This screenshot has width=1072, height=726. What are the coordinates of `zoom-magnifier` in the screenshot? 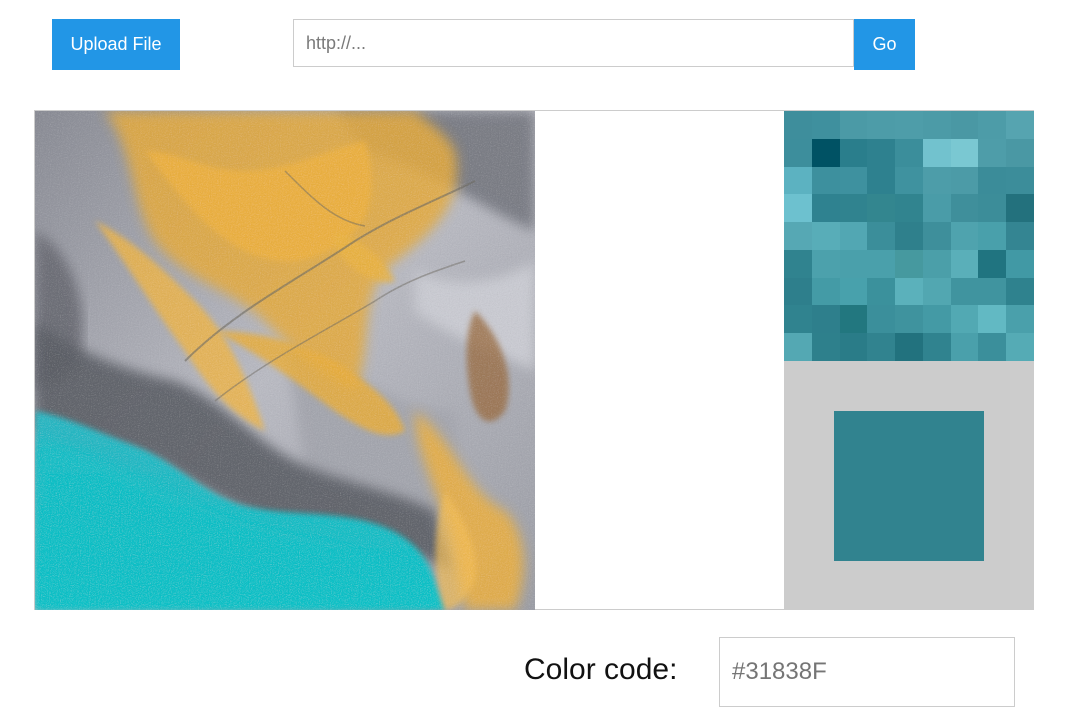 It's located at (909, 236).